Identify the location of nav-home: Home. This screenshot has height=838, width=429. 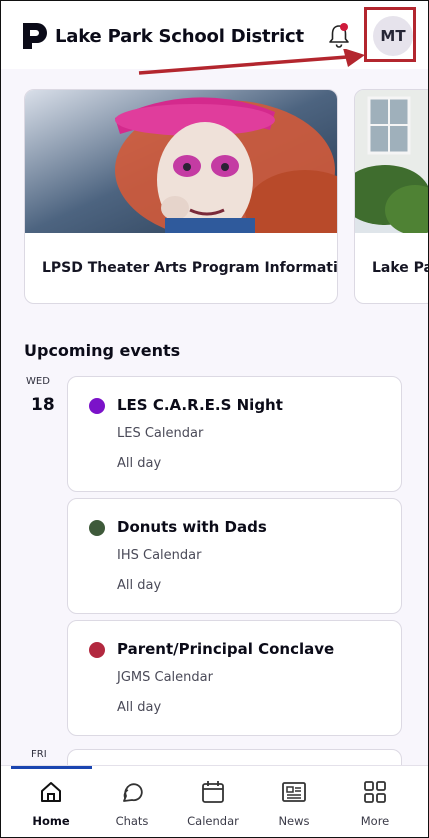
(51, 803).